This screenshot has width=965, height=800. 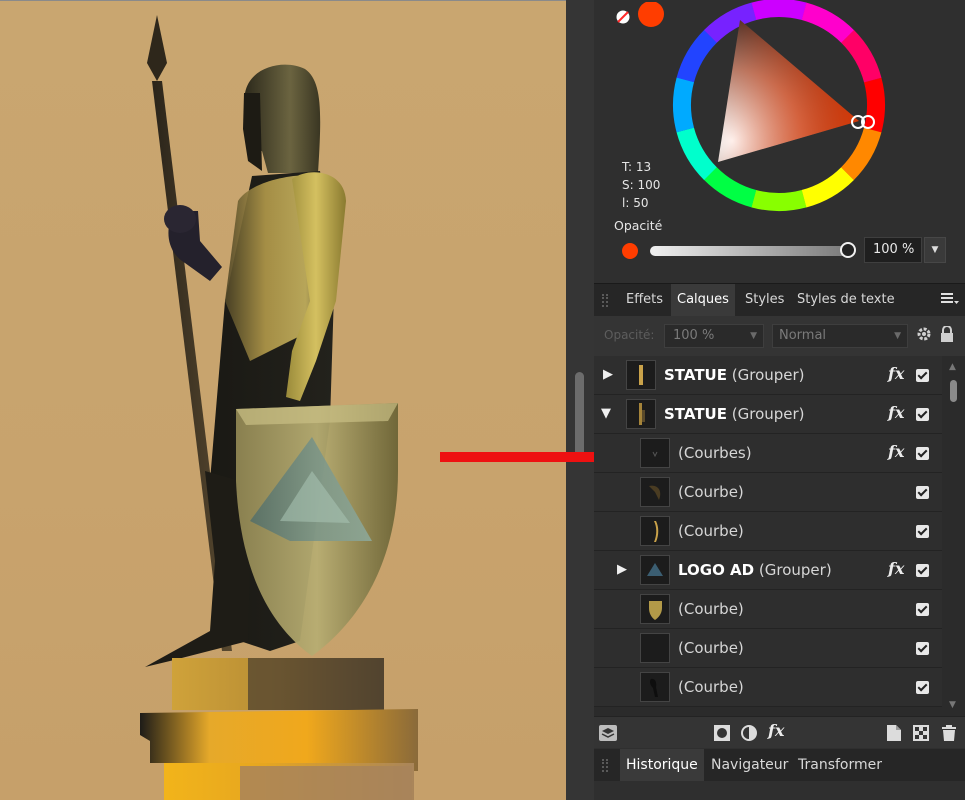 I want to click on tab-transformer: Transformer, so click(x=840, y=765).